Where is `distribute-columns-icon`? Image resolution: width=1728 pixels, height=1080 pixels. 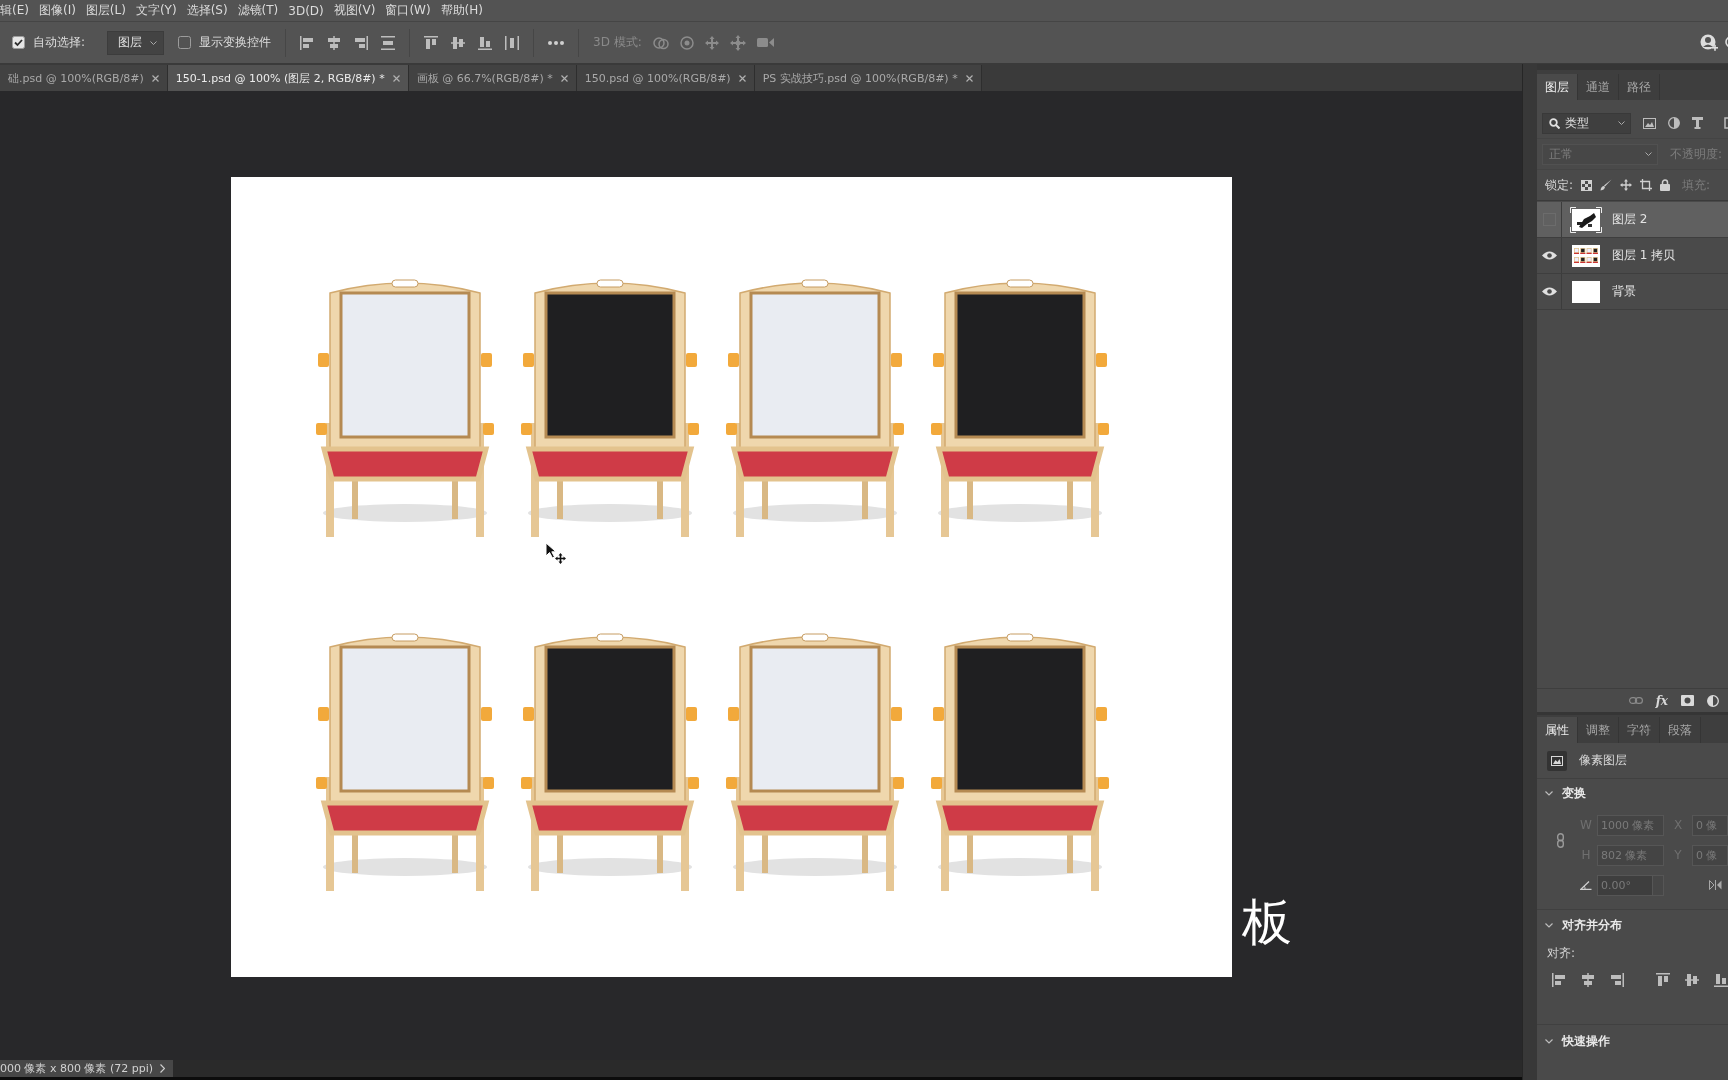
distribute-columns-icon is located at coordinates (512, 42).